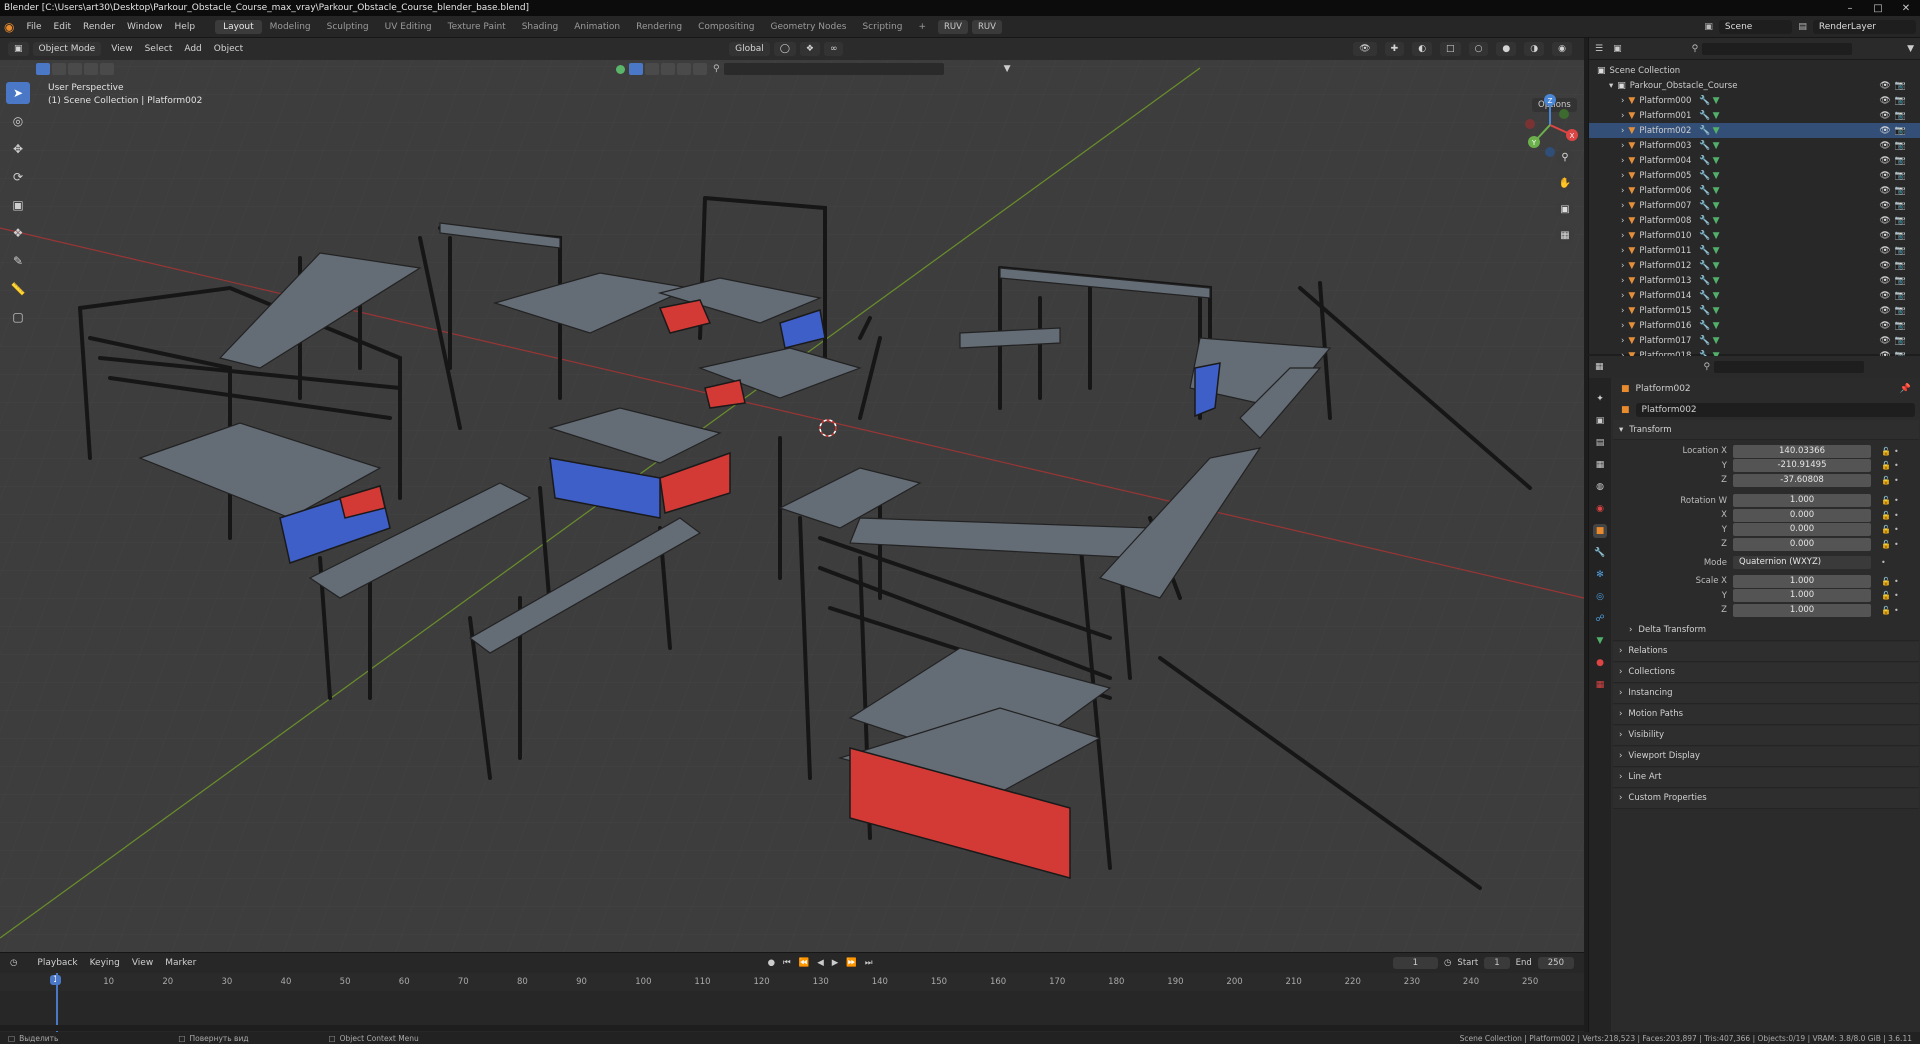 The width and height of the screenshot is (1920, 1044). Describe the element at coordinates (18, 177) in the screenshot. I see `rotate-tool-icon: ⟳` at that location.